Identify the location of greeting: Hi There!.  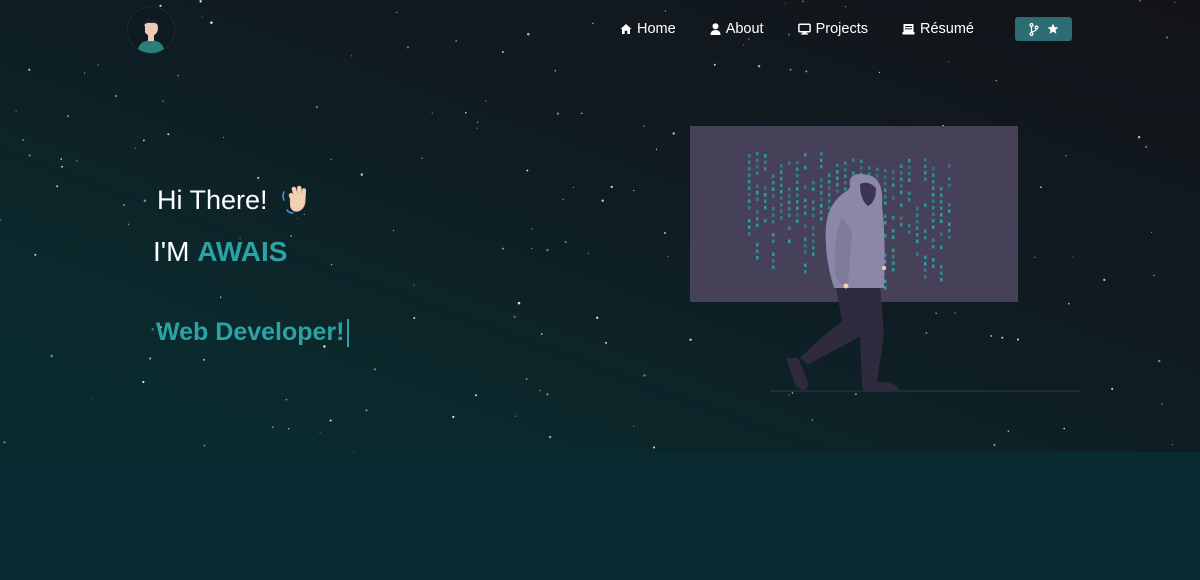
(234, 200).